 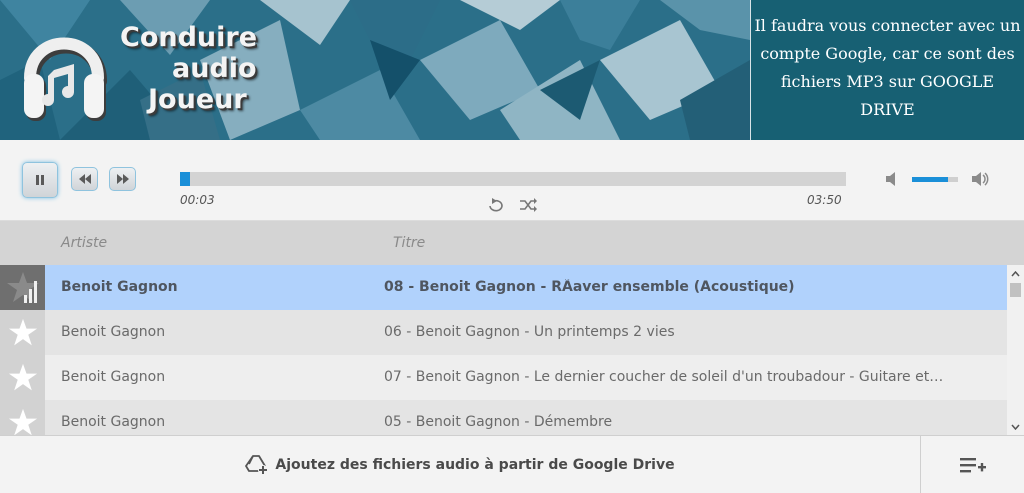 I want to click on repeat-icon, so click(x=496, y=205).